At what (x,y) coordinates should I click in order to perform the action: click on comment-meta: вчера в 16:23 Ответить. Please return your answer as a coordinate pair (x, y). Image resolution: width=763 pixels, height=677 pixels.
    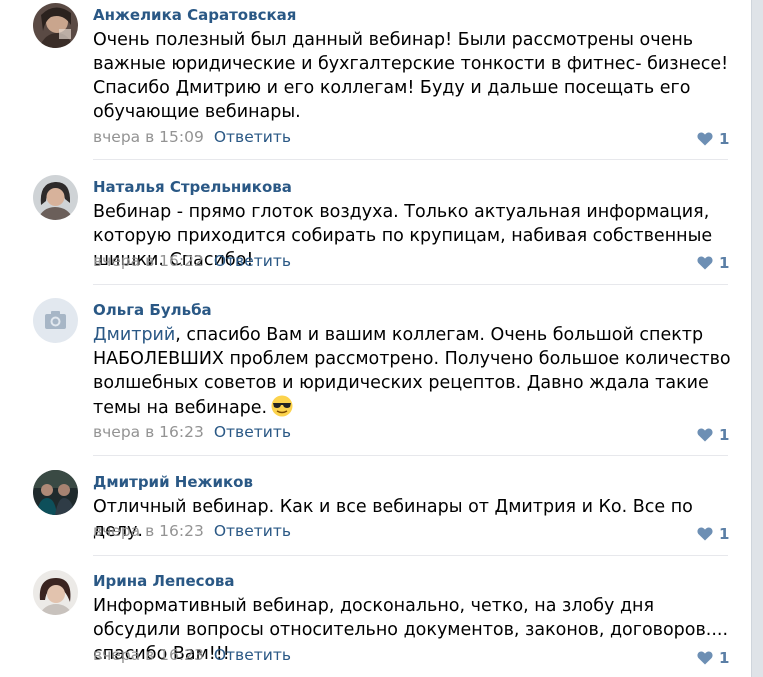
    Looking at the image, I should click on (192, 655).